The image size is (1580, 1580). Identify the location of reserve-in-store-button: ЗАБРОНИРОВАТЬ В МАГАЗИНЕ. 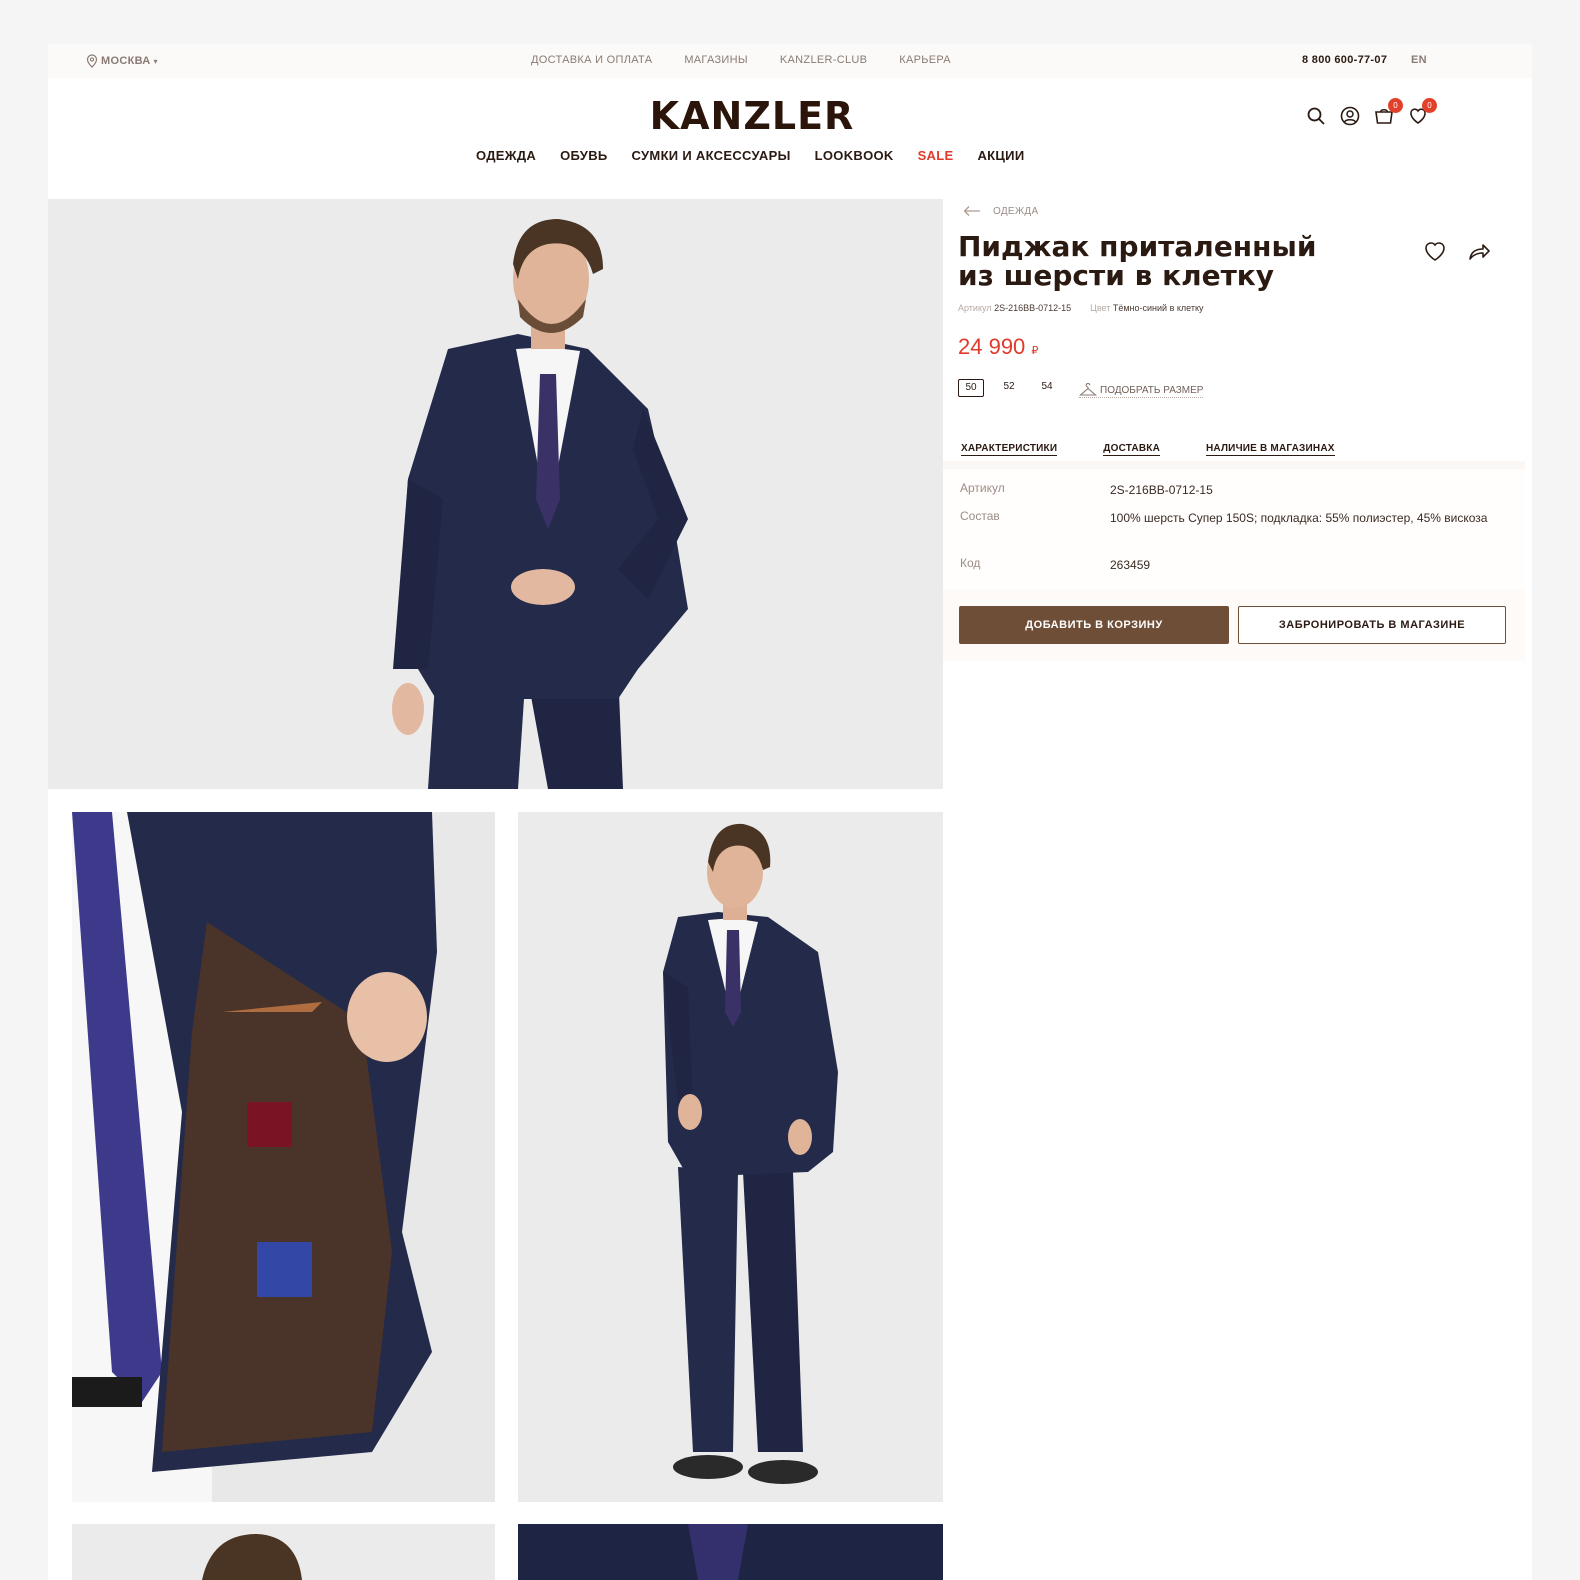
(1372, 625).